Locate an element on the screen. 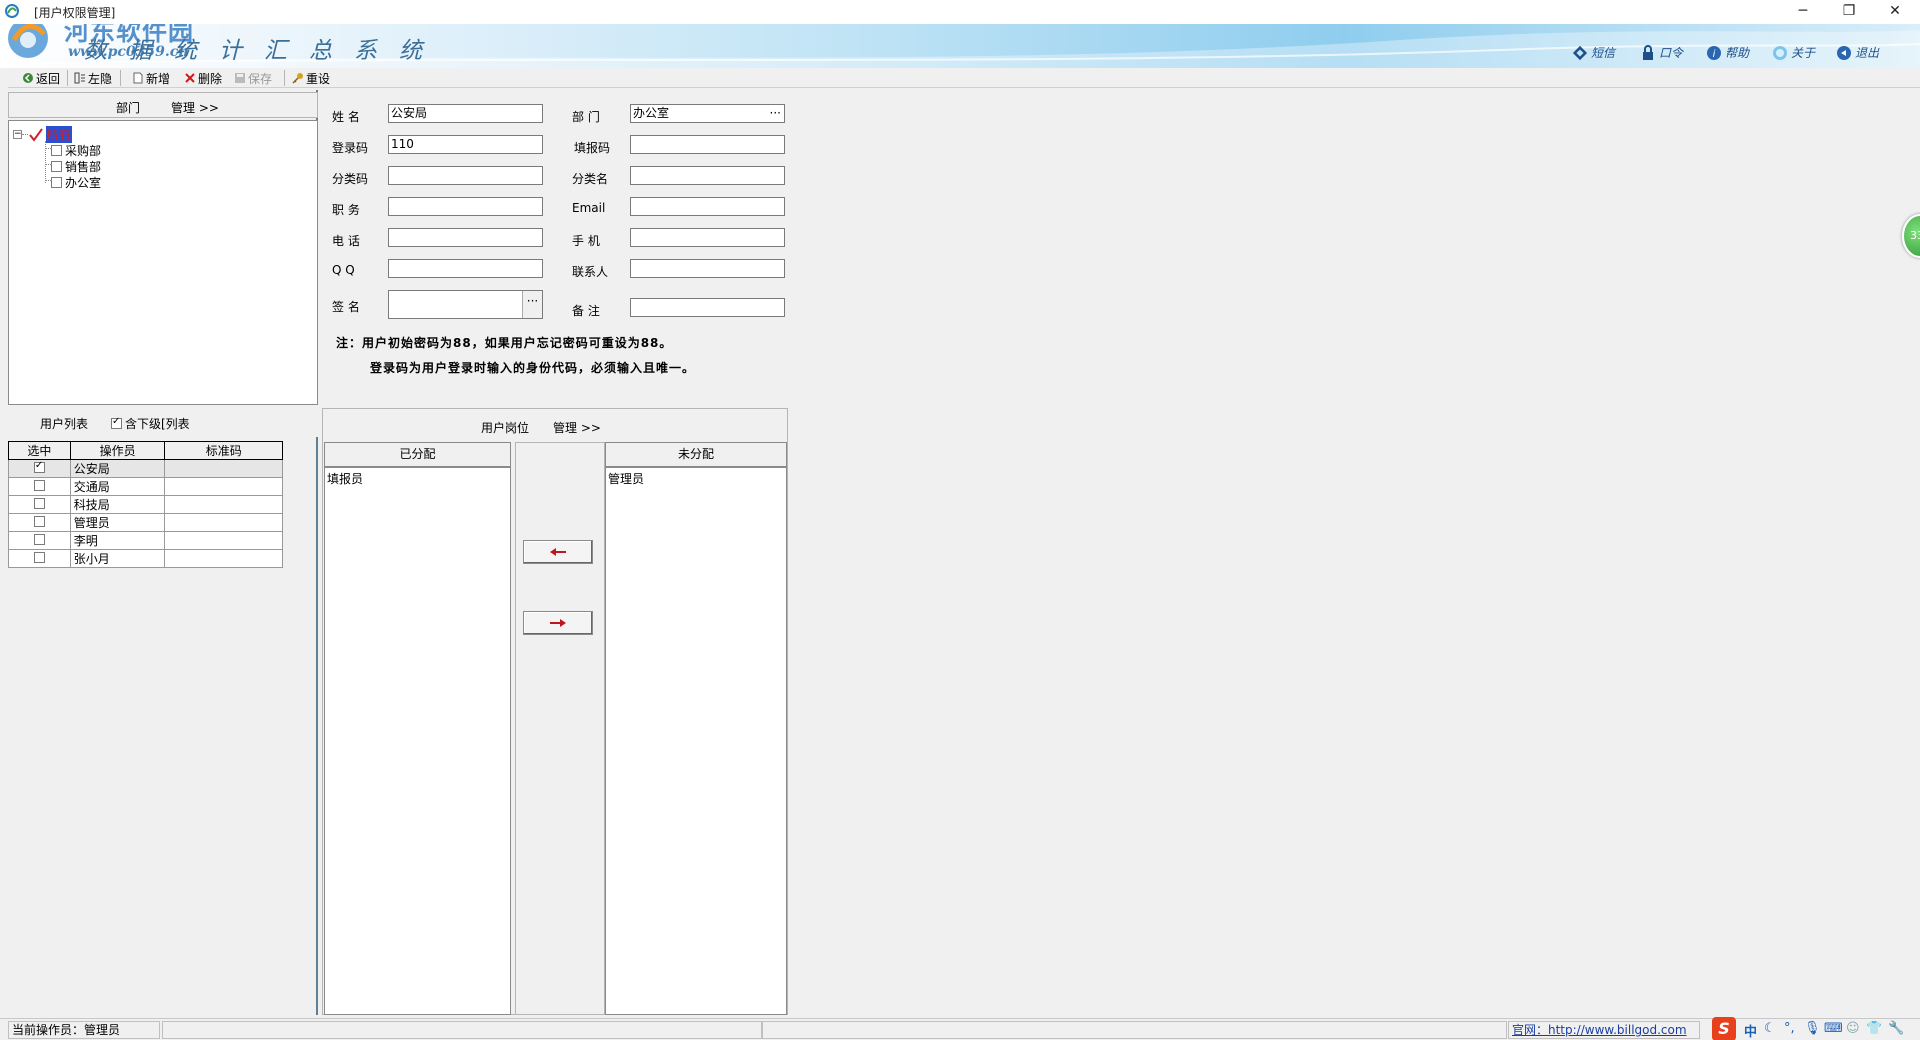 The width and height of the screenshot is (1920, 1040). help-link: i 帮助 is located at coordinates (1727, 52).